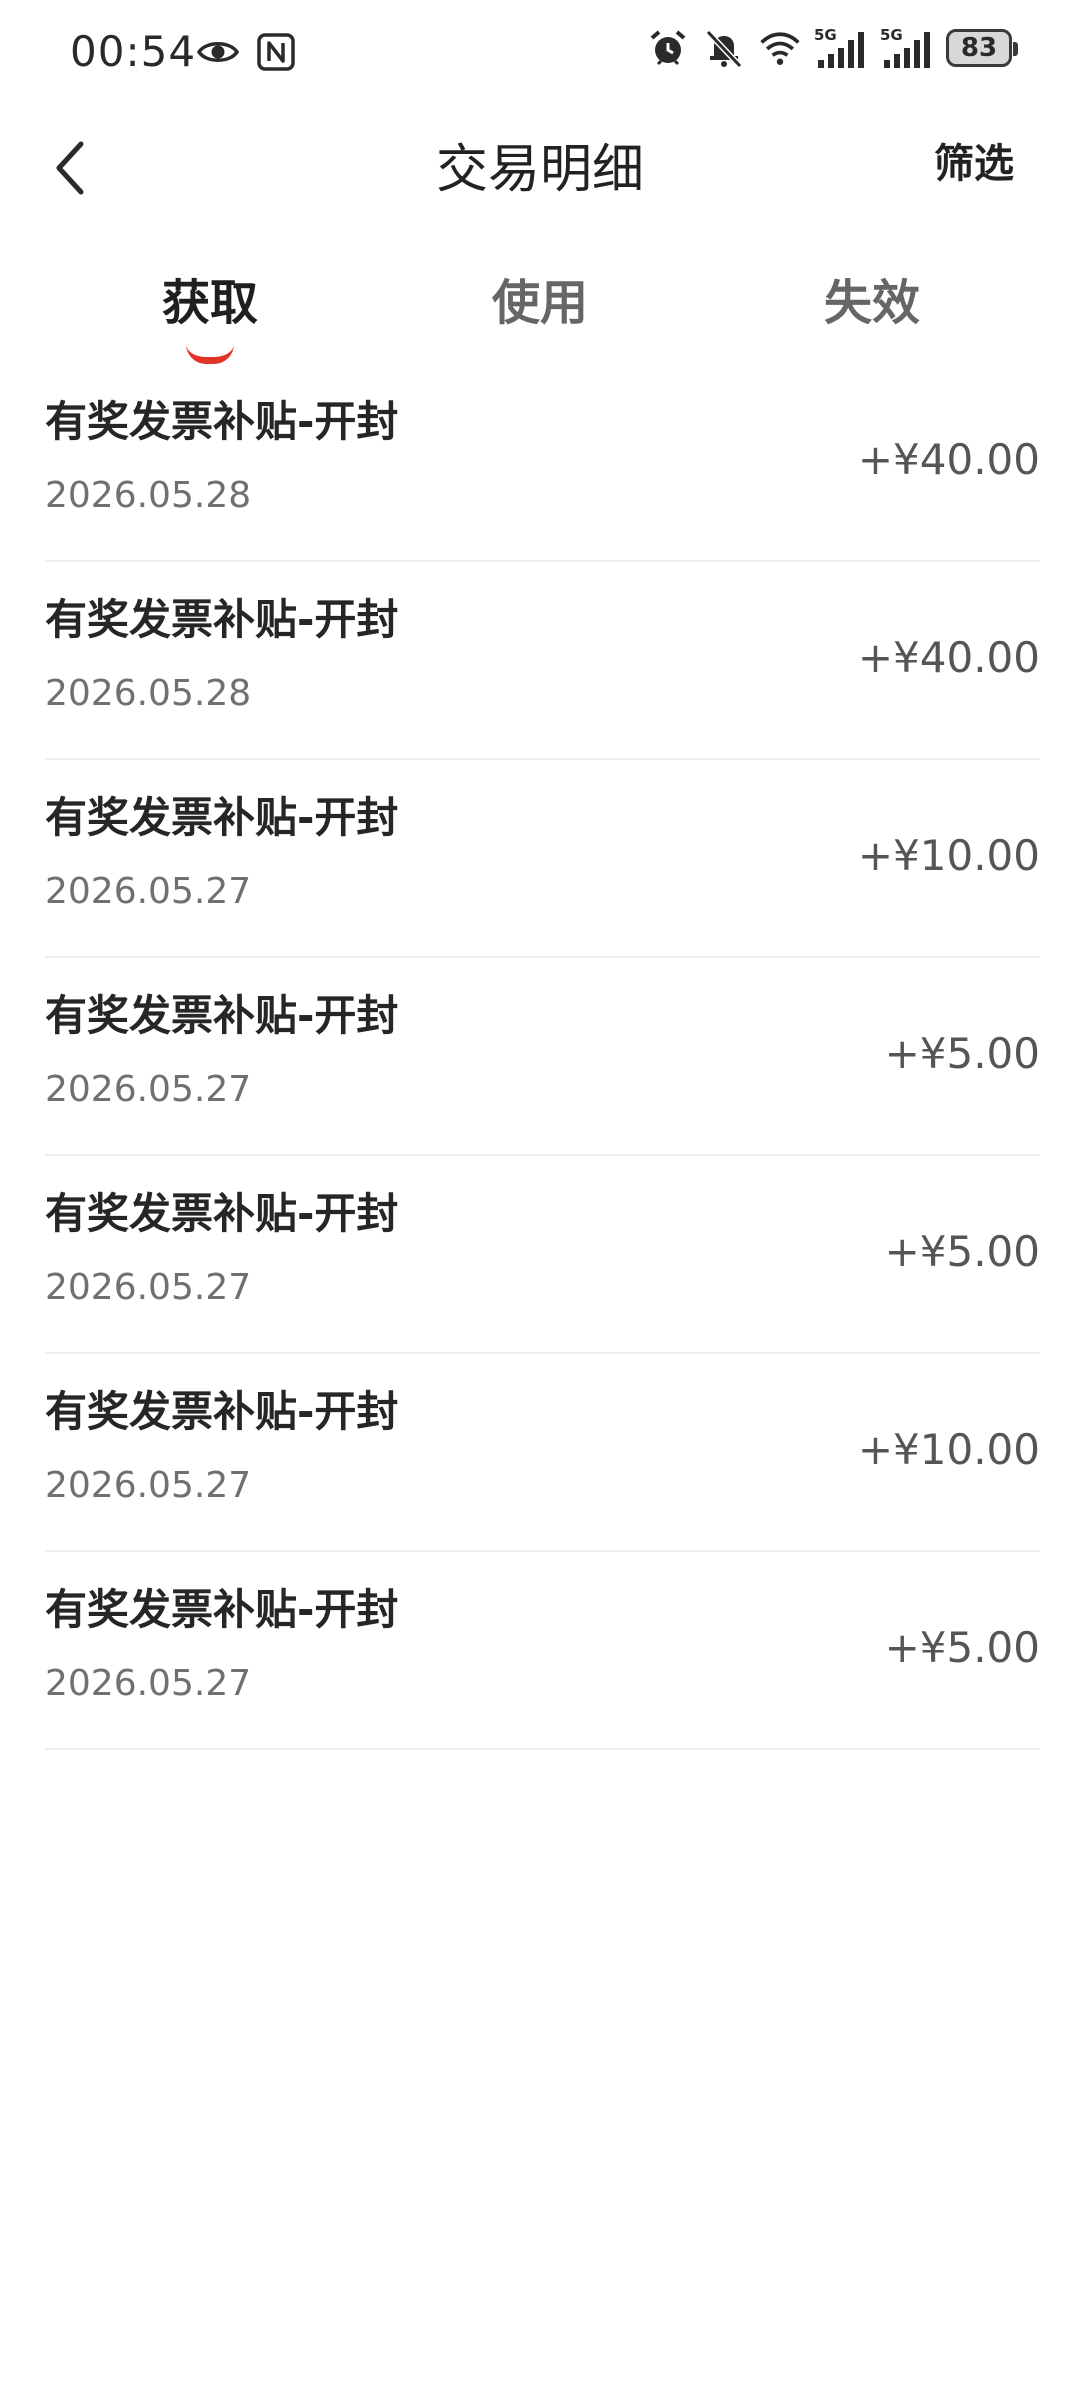 This screenshot has height=2400, width=1080. I want to click on bell-muted-icon, so click(724, 49).